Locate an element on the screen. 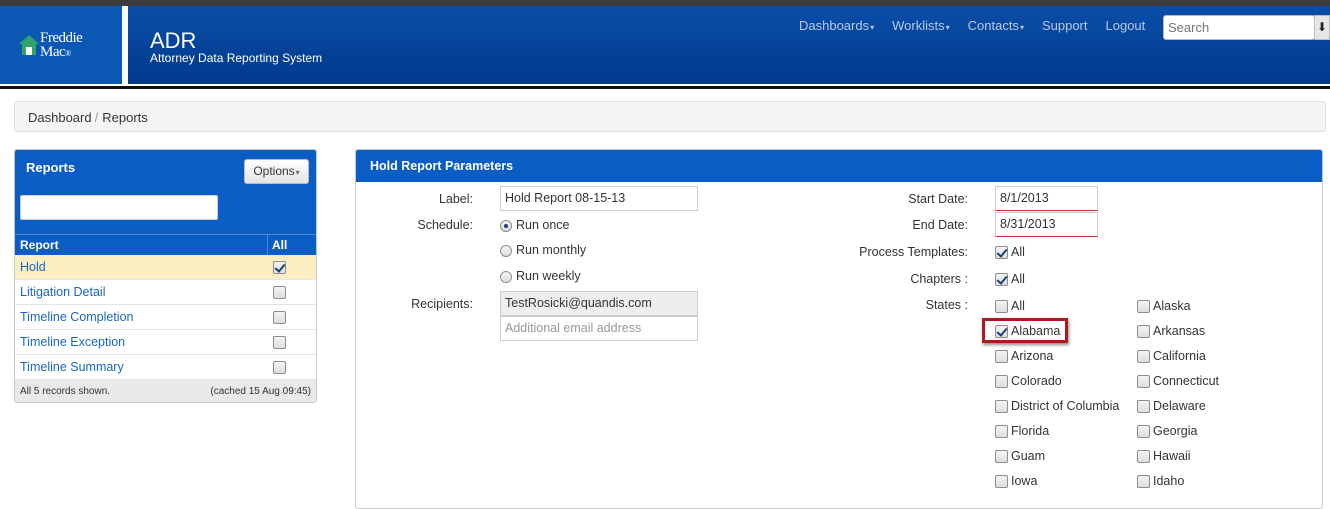  state-district-of-columbia: District of Columbia is located at coordinates (1057, 406).